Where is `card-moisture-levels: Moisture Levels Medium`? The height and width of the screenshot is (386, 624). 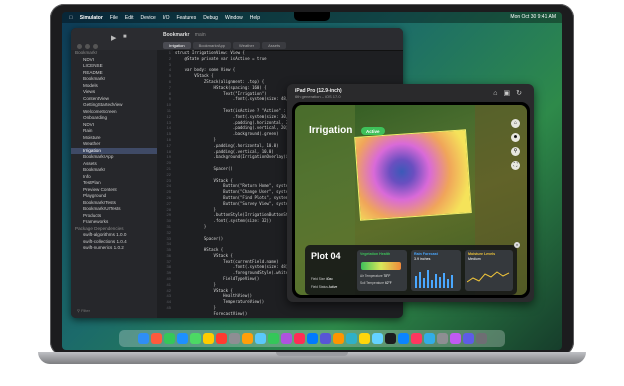
card-moisture-levels: Moisture Levels Medium is located at coordinates (489, 270).